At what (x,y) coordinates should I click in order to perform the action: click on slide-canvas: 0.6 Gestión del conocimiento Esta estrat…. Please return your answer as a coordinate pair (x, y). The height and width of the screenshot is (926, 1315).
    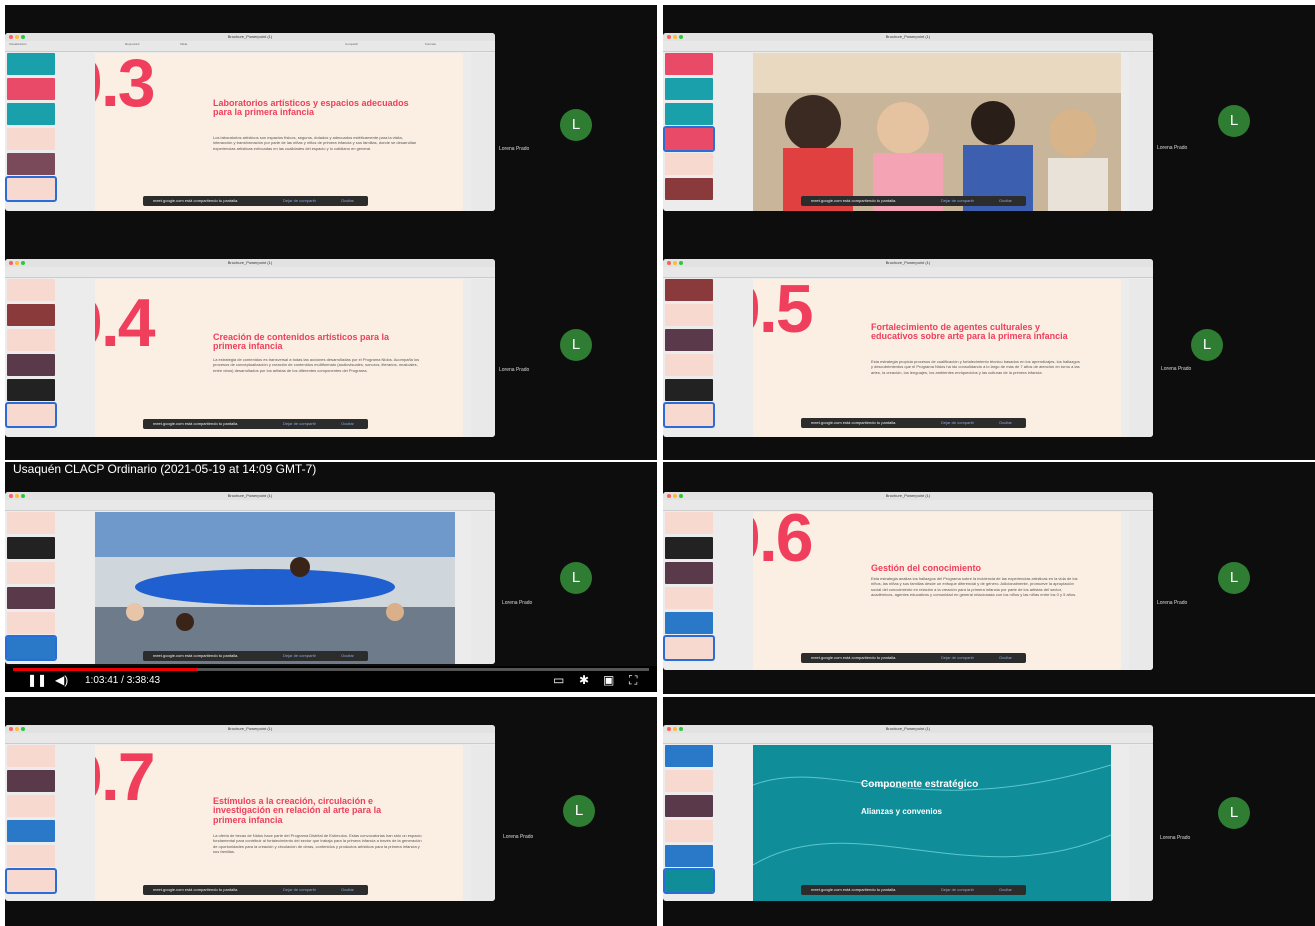
    Looking at the image, I should click on (937, 591).